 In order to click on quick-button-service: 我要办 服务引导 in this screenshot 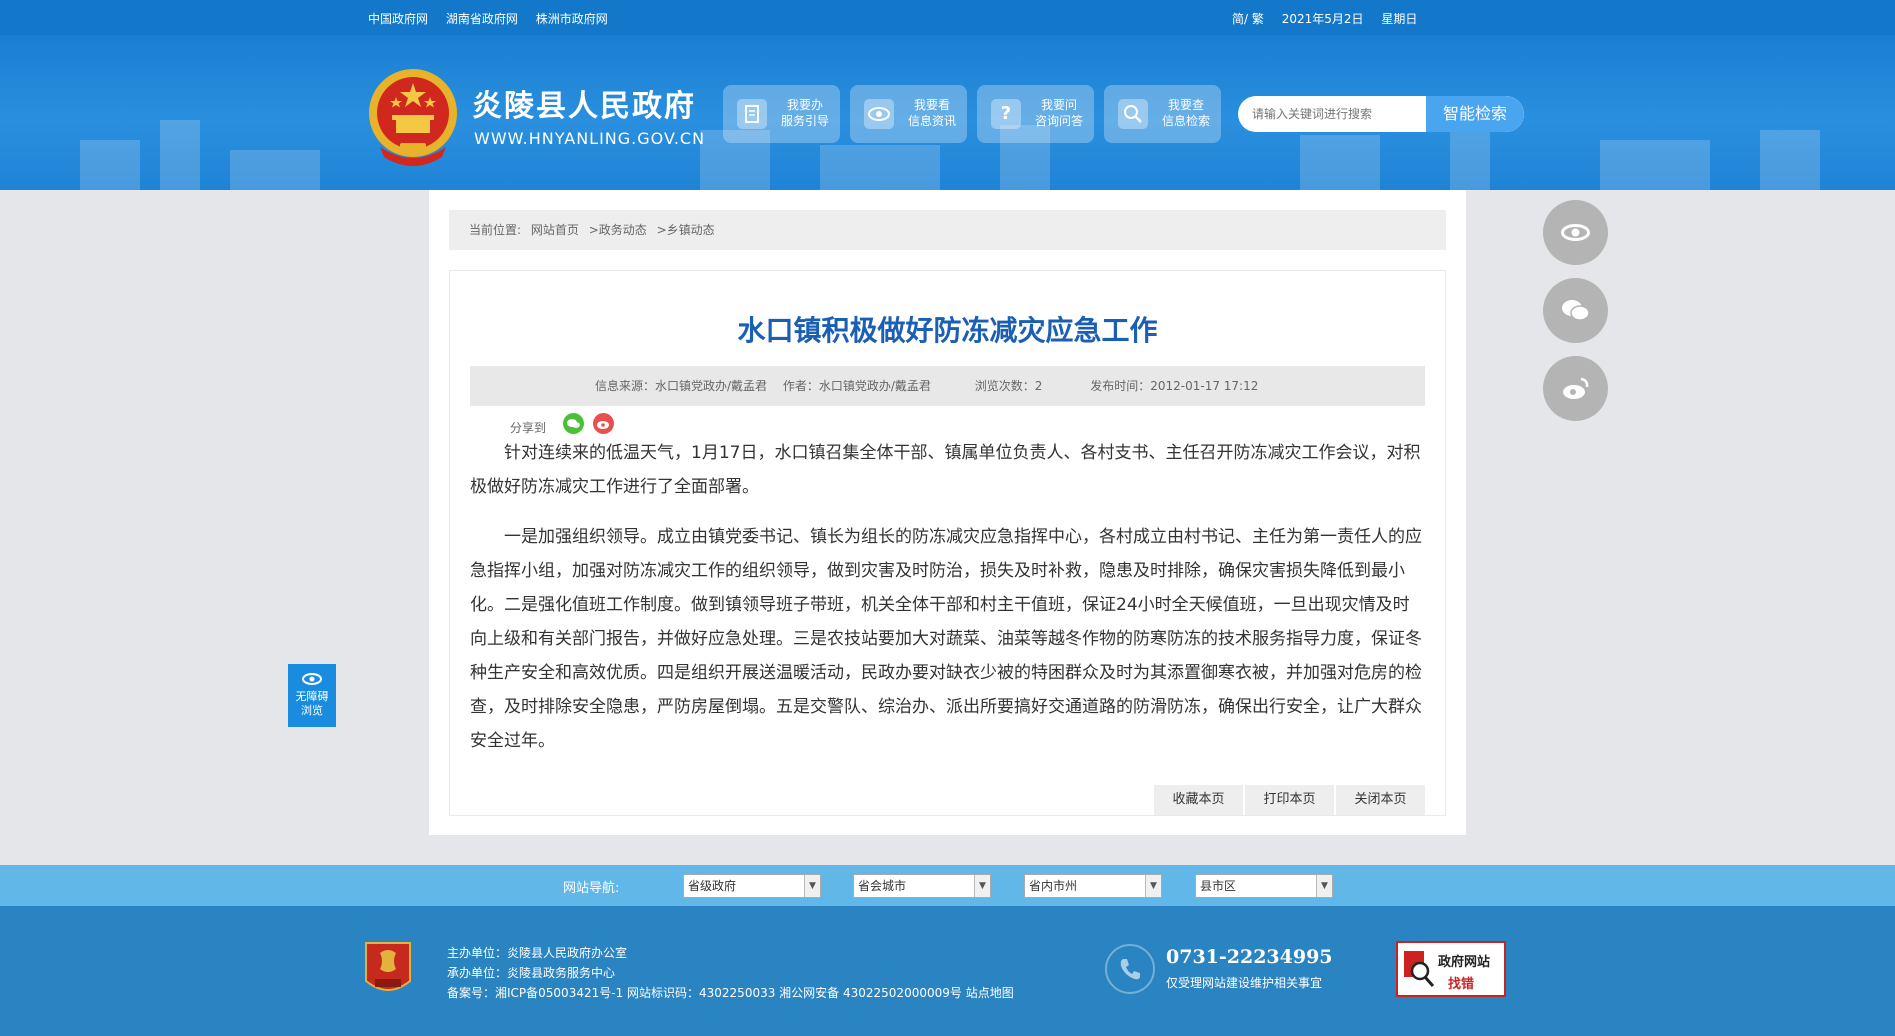, I will do `click(781, 114)`.